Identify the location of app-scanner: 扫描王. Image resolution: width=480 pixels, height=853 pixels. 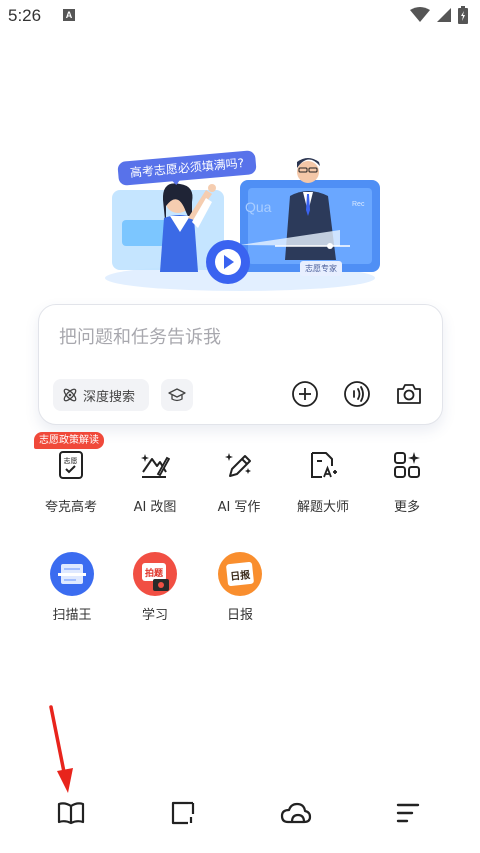
(72, 588).